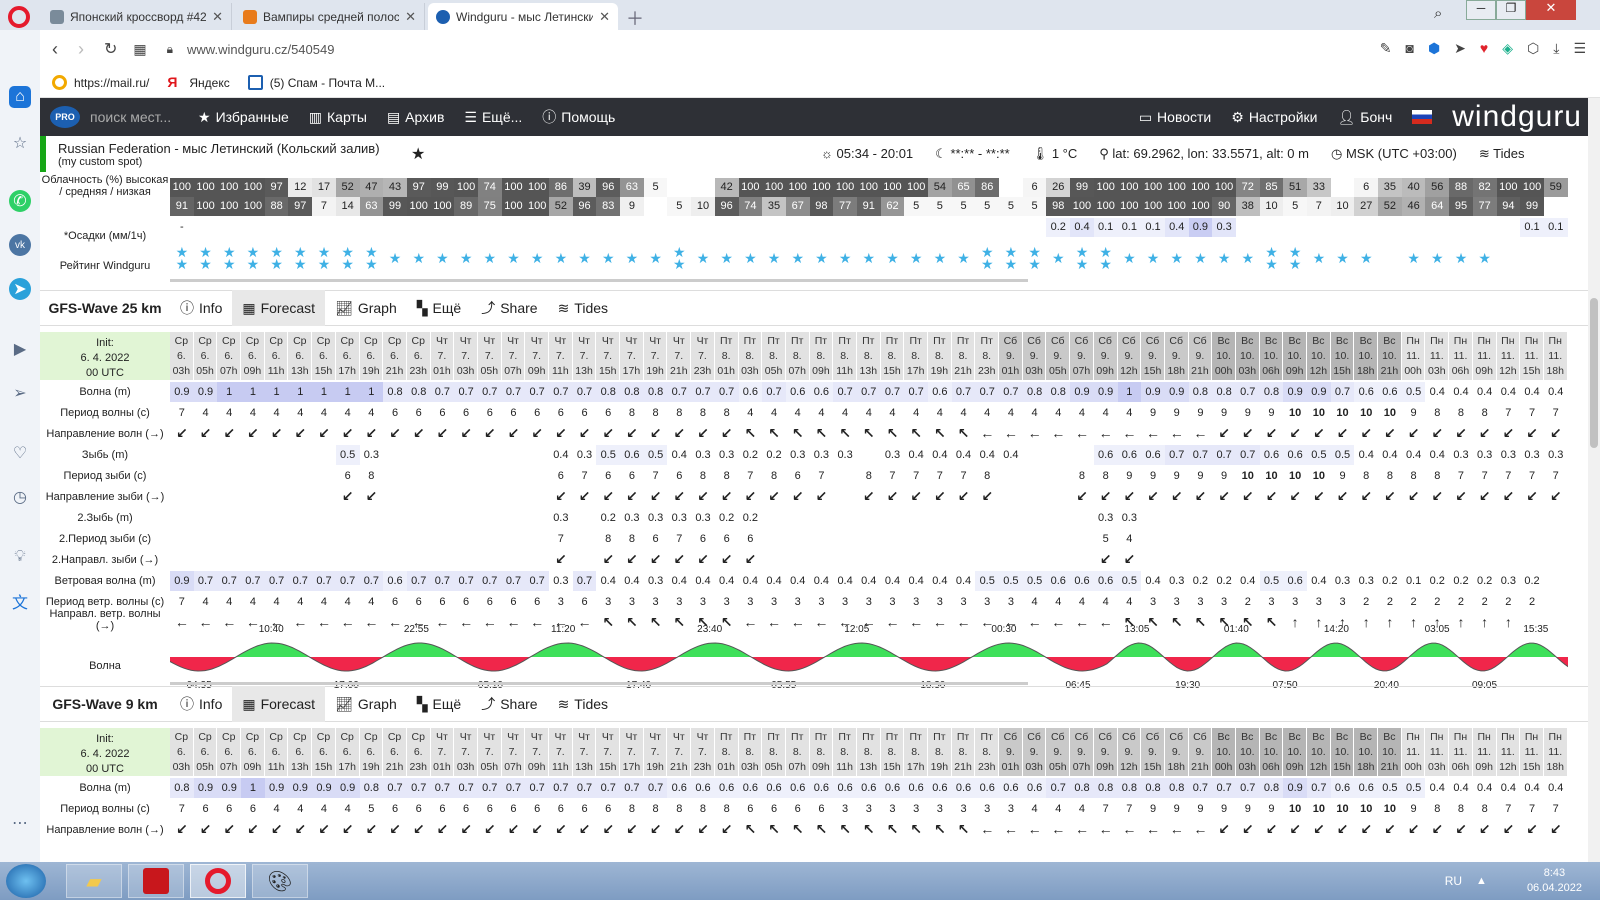 The height and width of the screenshot is (900, 1600). Describe the element at coordinates (1224, 392) in the screenshot. I see `cell-wave: 0.8` at that location.